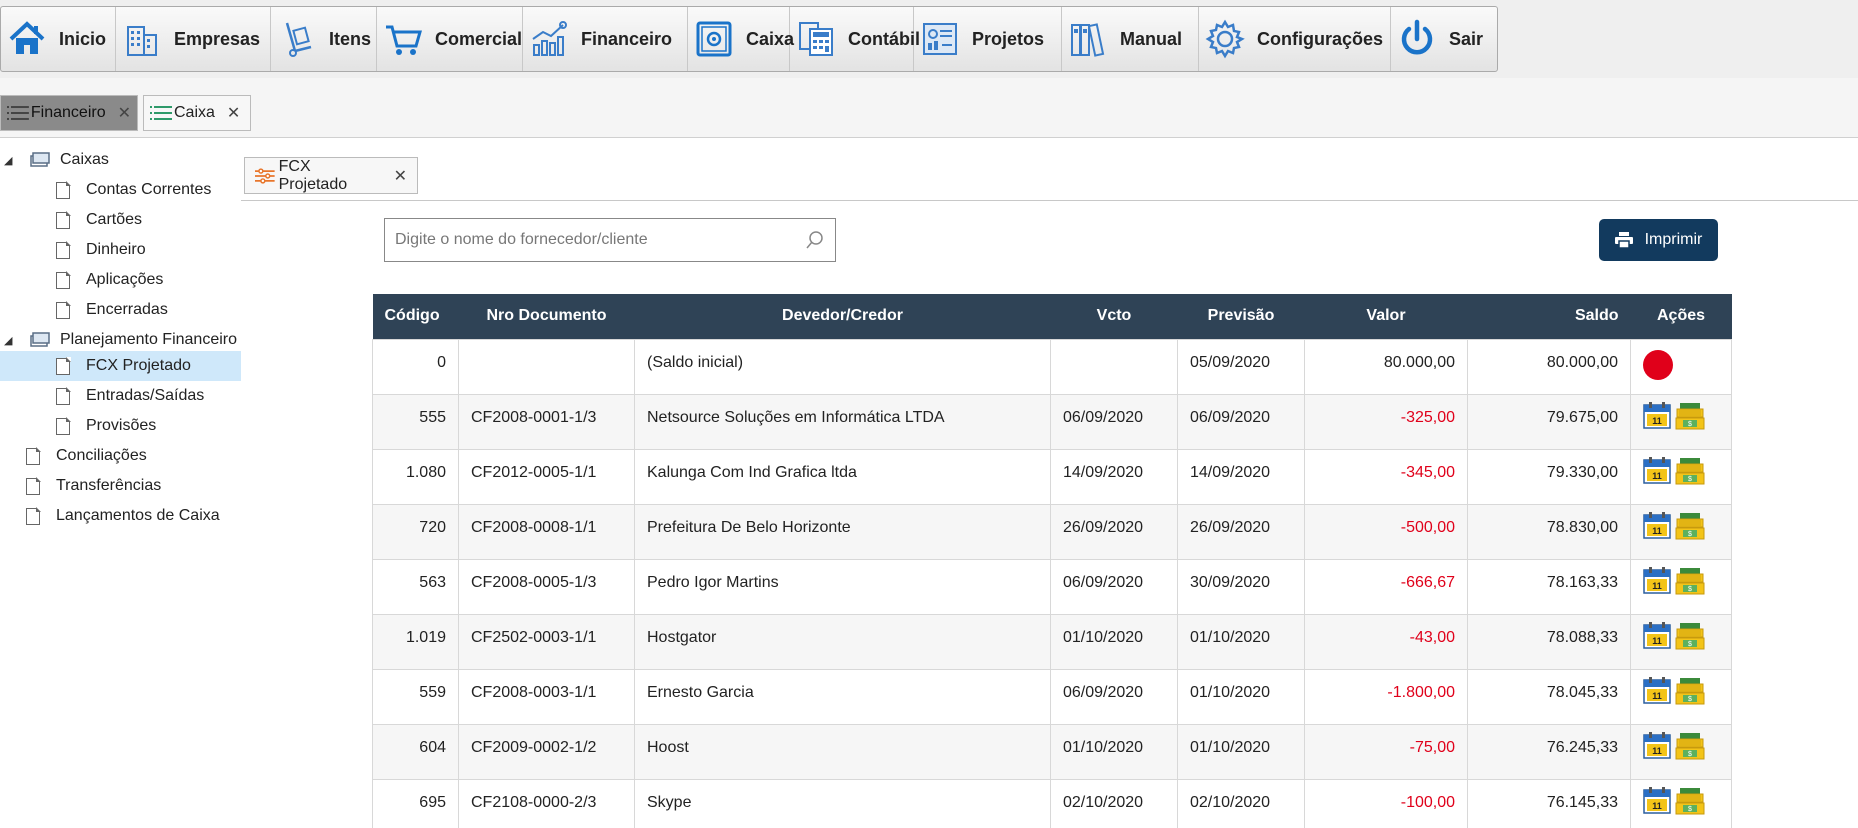 The height and width of the screenshot is (828, 1858). I want to click on nav-configuracoes: Configurações, so click(1295, 39).